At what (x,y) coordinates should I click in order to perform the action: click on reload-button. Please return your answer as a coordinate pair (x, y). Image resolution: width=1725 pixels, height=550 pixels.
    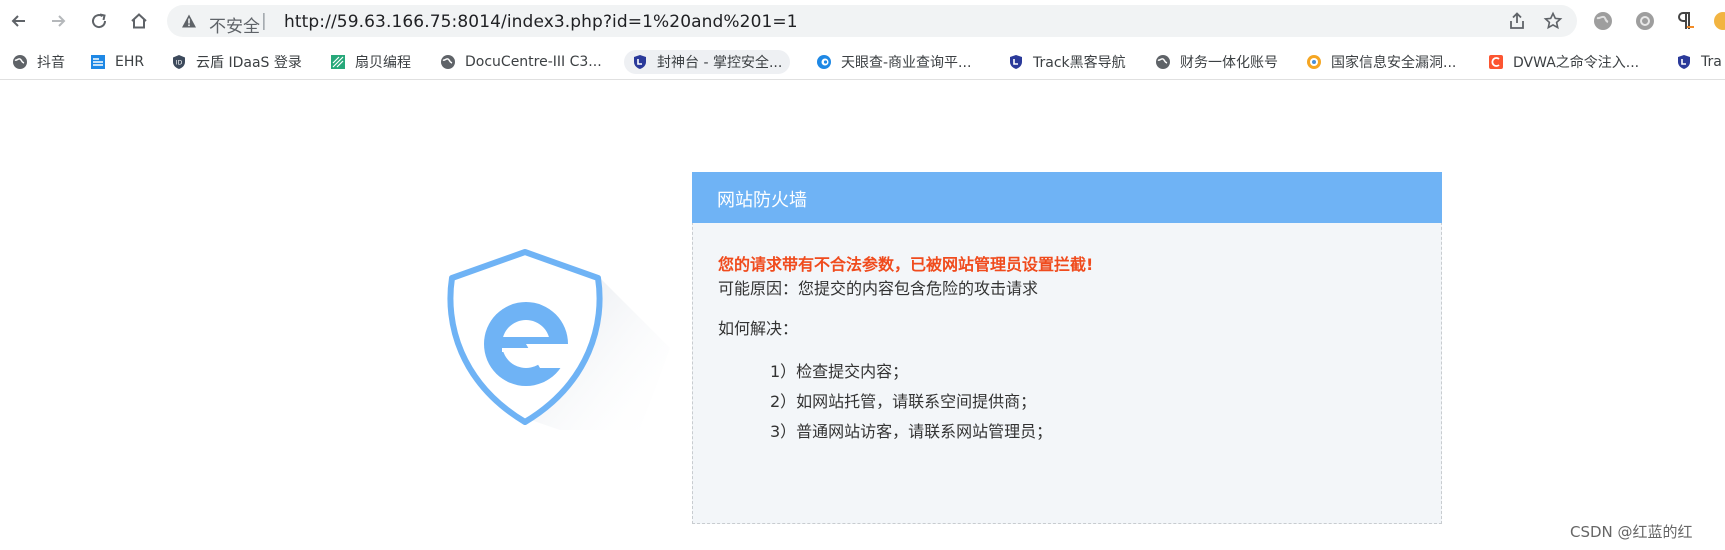
    Looking at the image, I should click on (99, 21).